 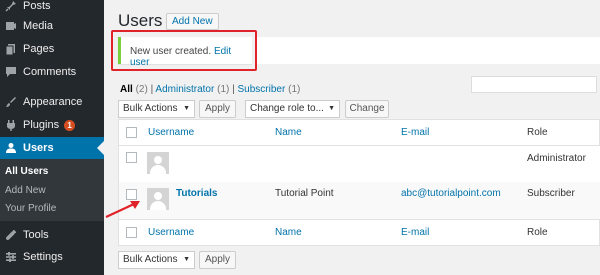 I want to click on notice-strip, so click(x=428, y=50).